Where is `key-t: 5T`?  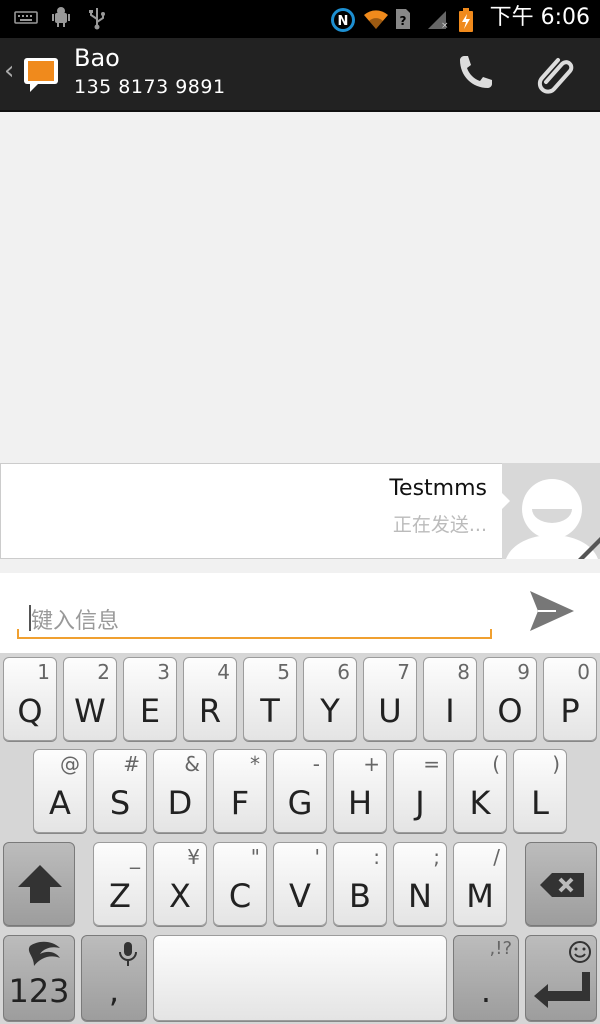 key-t: 5T is located at coordinates (270, 699).